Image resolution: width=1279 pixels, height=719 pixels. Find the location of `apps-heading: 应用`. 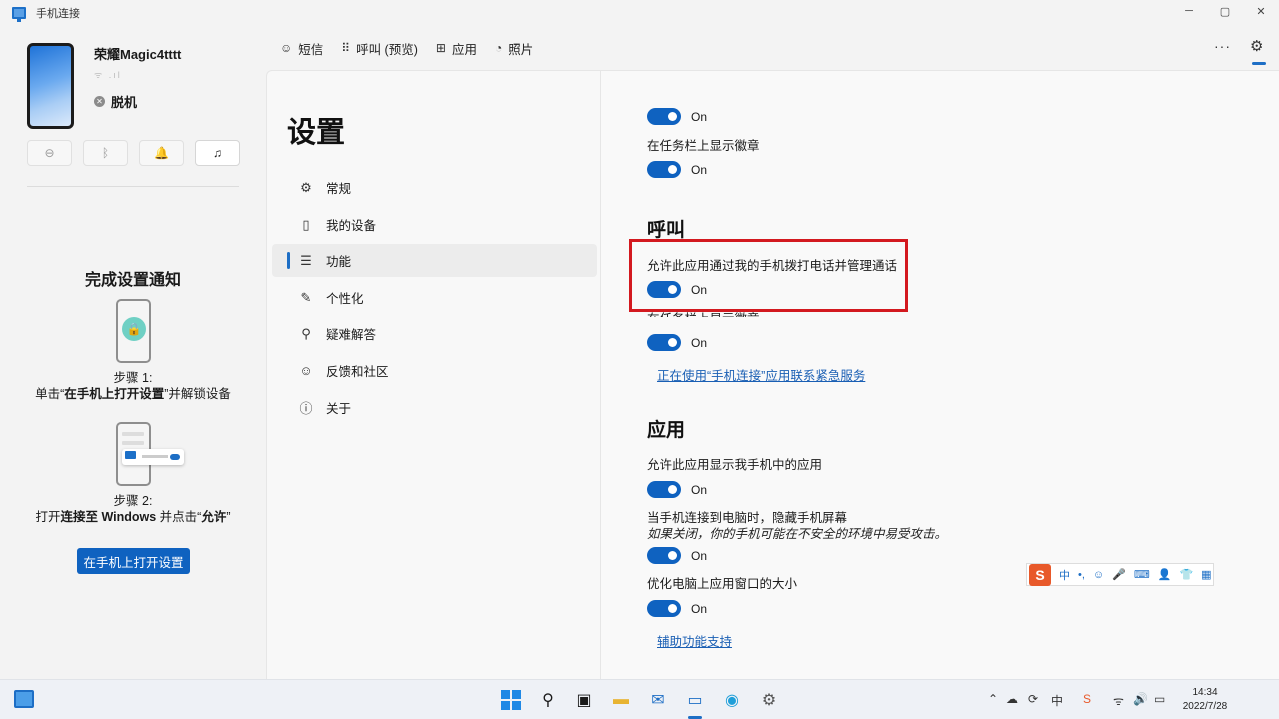

apps-heading: 应用 is located at coordinates (666, 430).